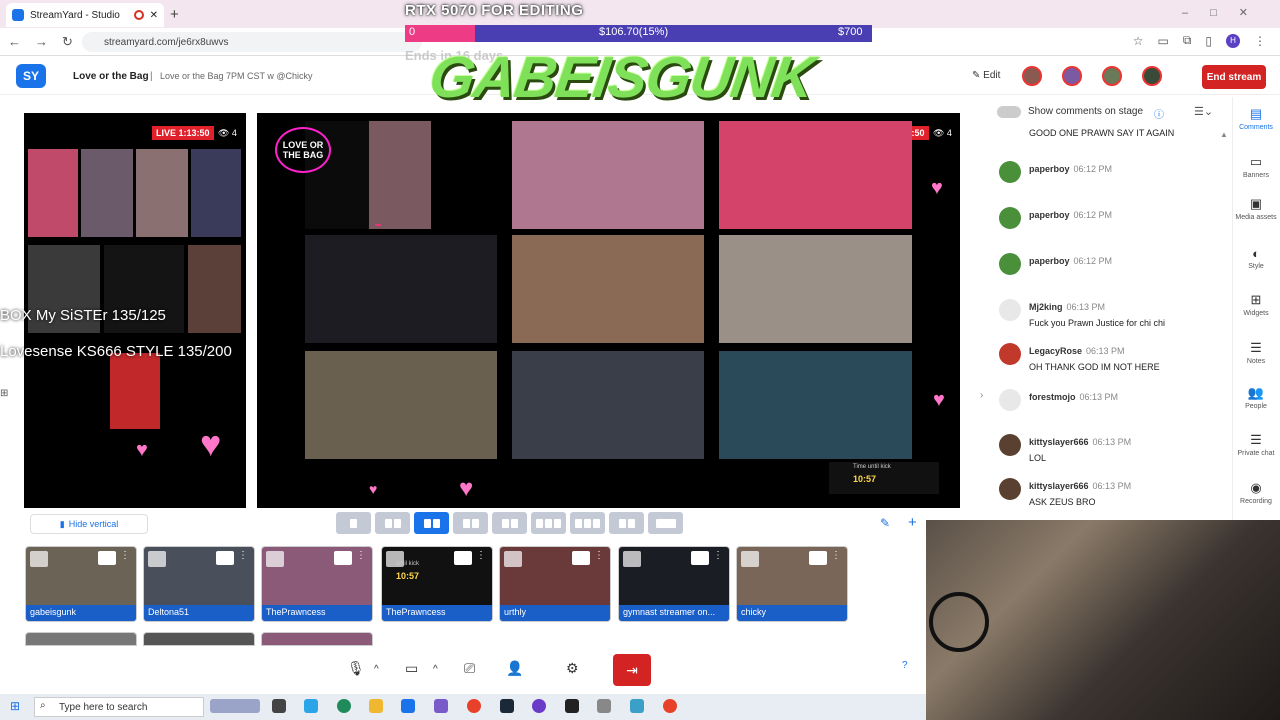 This screenshot has height=720, width=1280. I want to click on participant-tile: ⋮ ThePrawncess, so click(317, 584).